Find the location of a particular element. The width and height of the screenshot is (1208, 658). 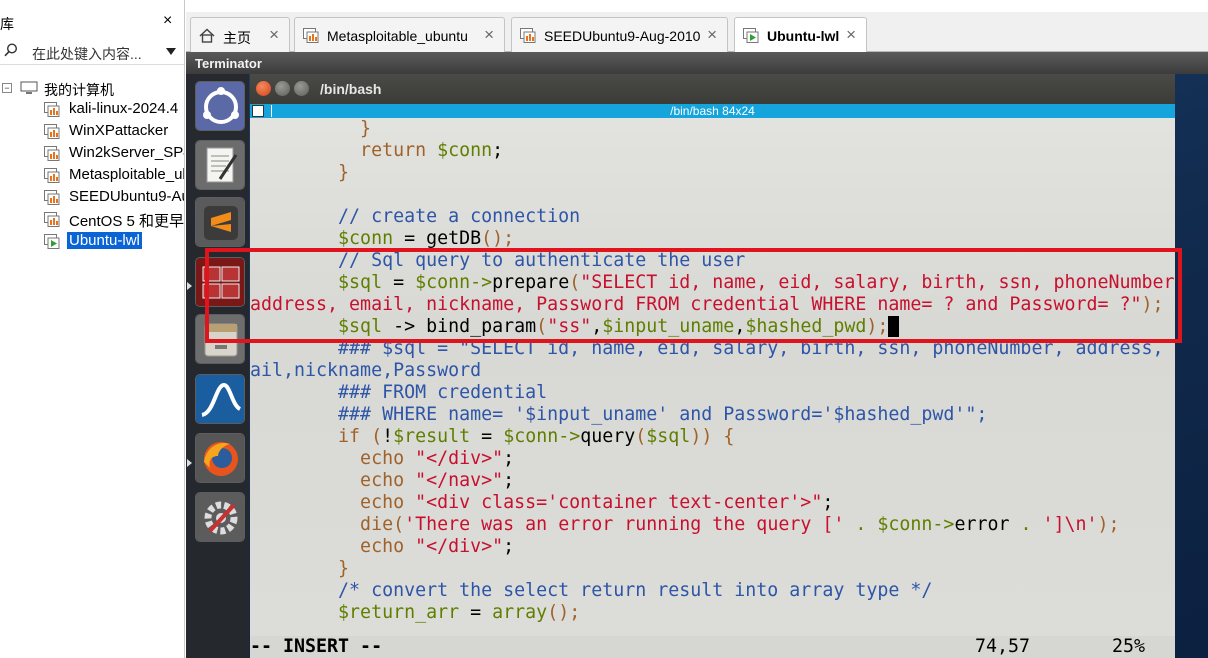

vm-label: SEEDUbuntu9-Aug-2010 is located at coordinates (126, 196).